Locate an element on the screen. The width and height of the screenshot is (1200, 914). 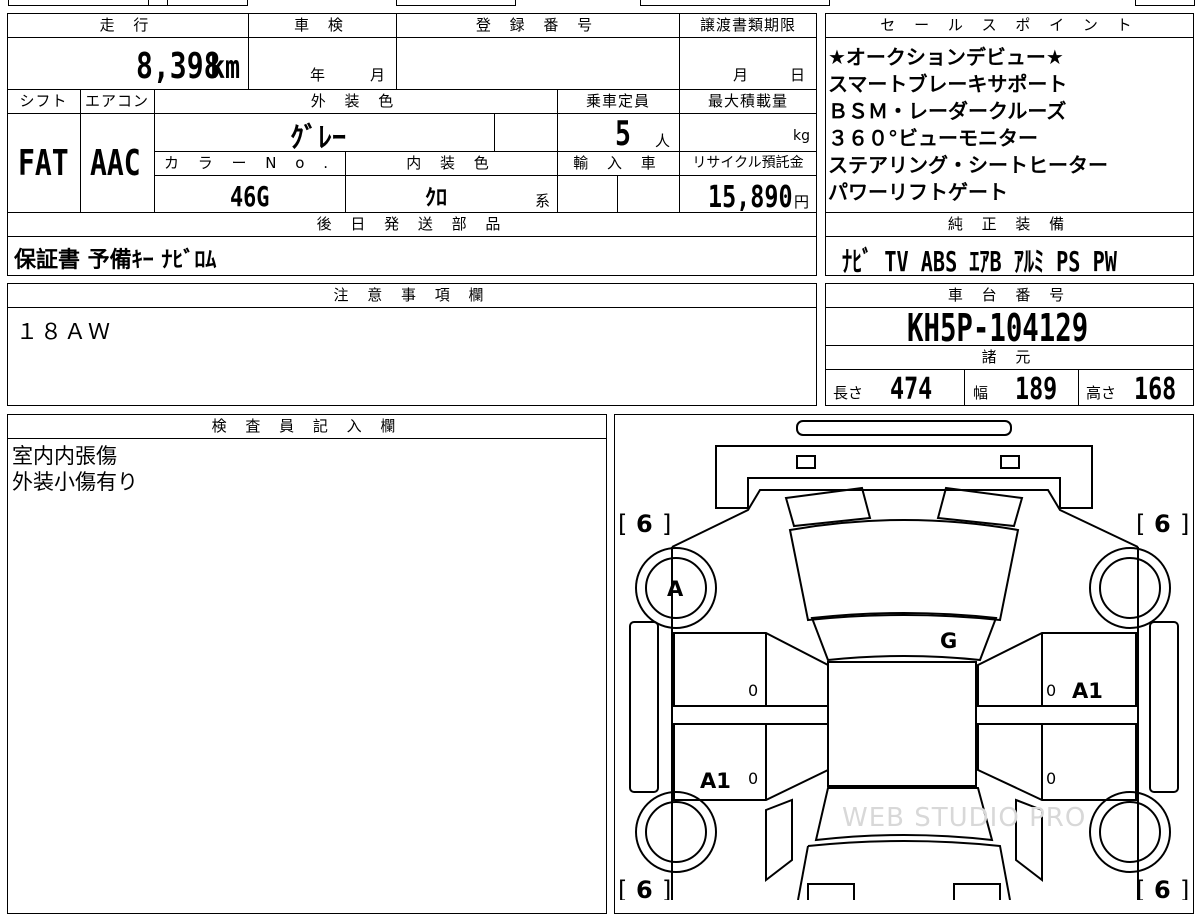
right-rear-door-part is located at coordinates (1057, 762).